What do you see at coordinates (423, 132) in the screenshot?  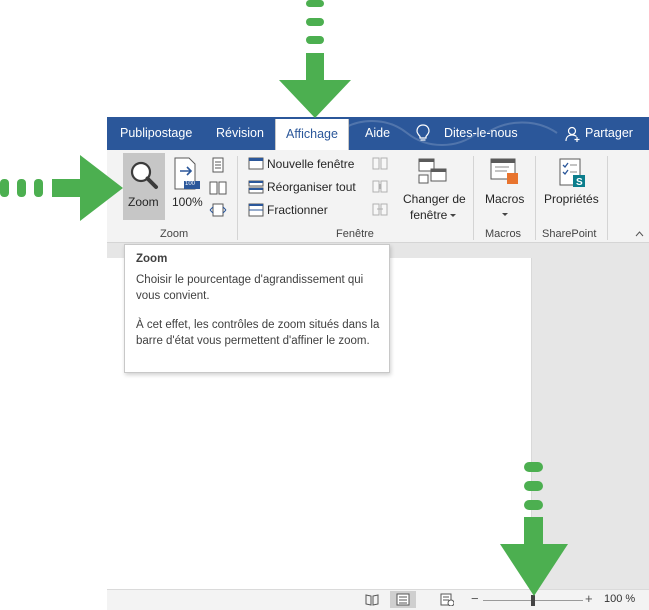 I see `lightbulb-icon` at bounding box center [423, 132].